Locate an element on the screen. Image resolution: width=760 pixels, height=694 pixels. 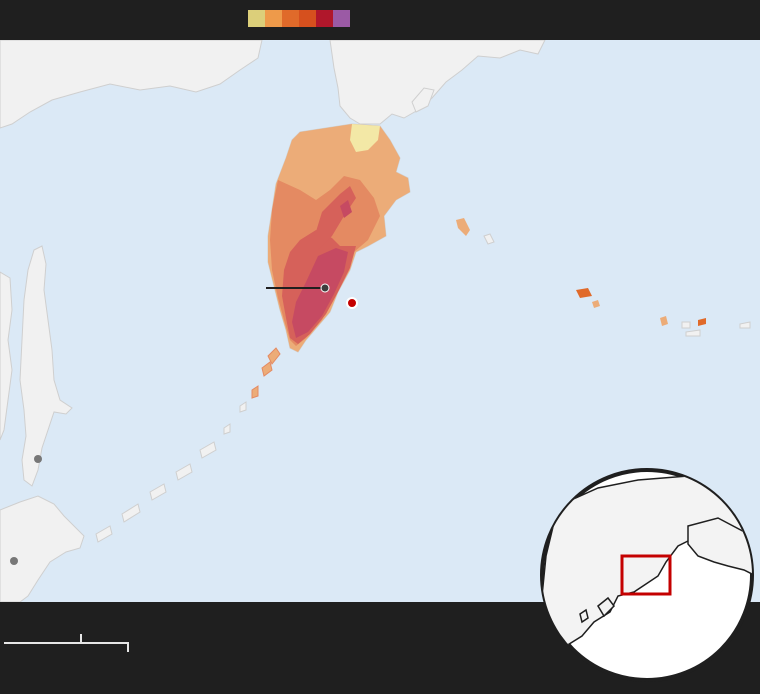
city-marker-petropavlovsk is located at coordinates (325, 288).